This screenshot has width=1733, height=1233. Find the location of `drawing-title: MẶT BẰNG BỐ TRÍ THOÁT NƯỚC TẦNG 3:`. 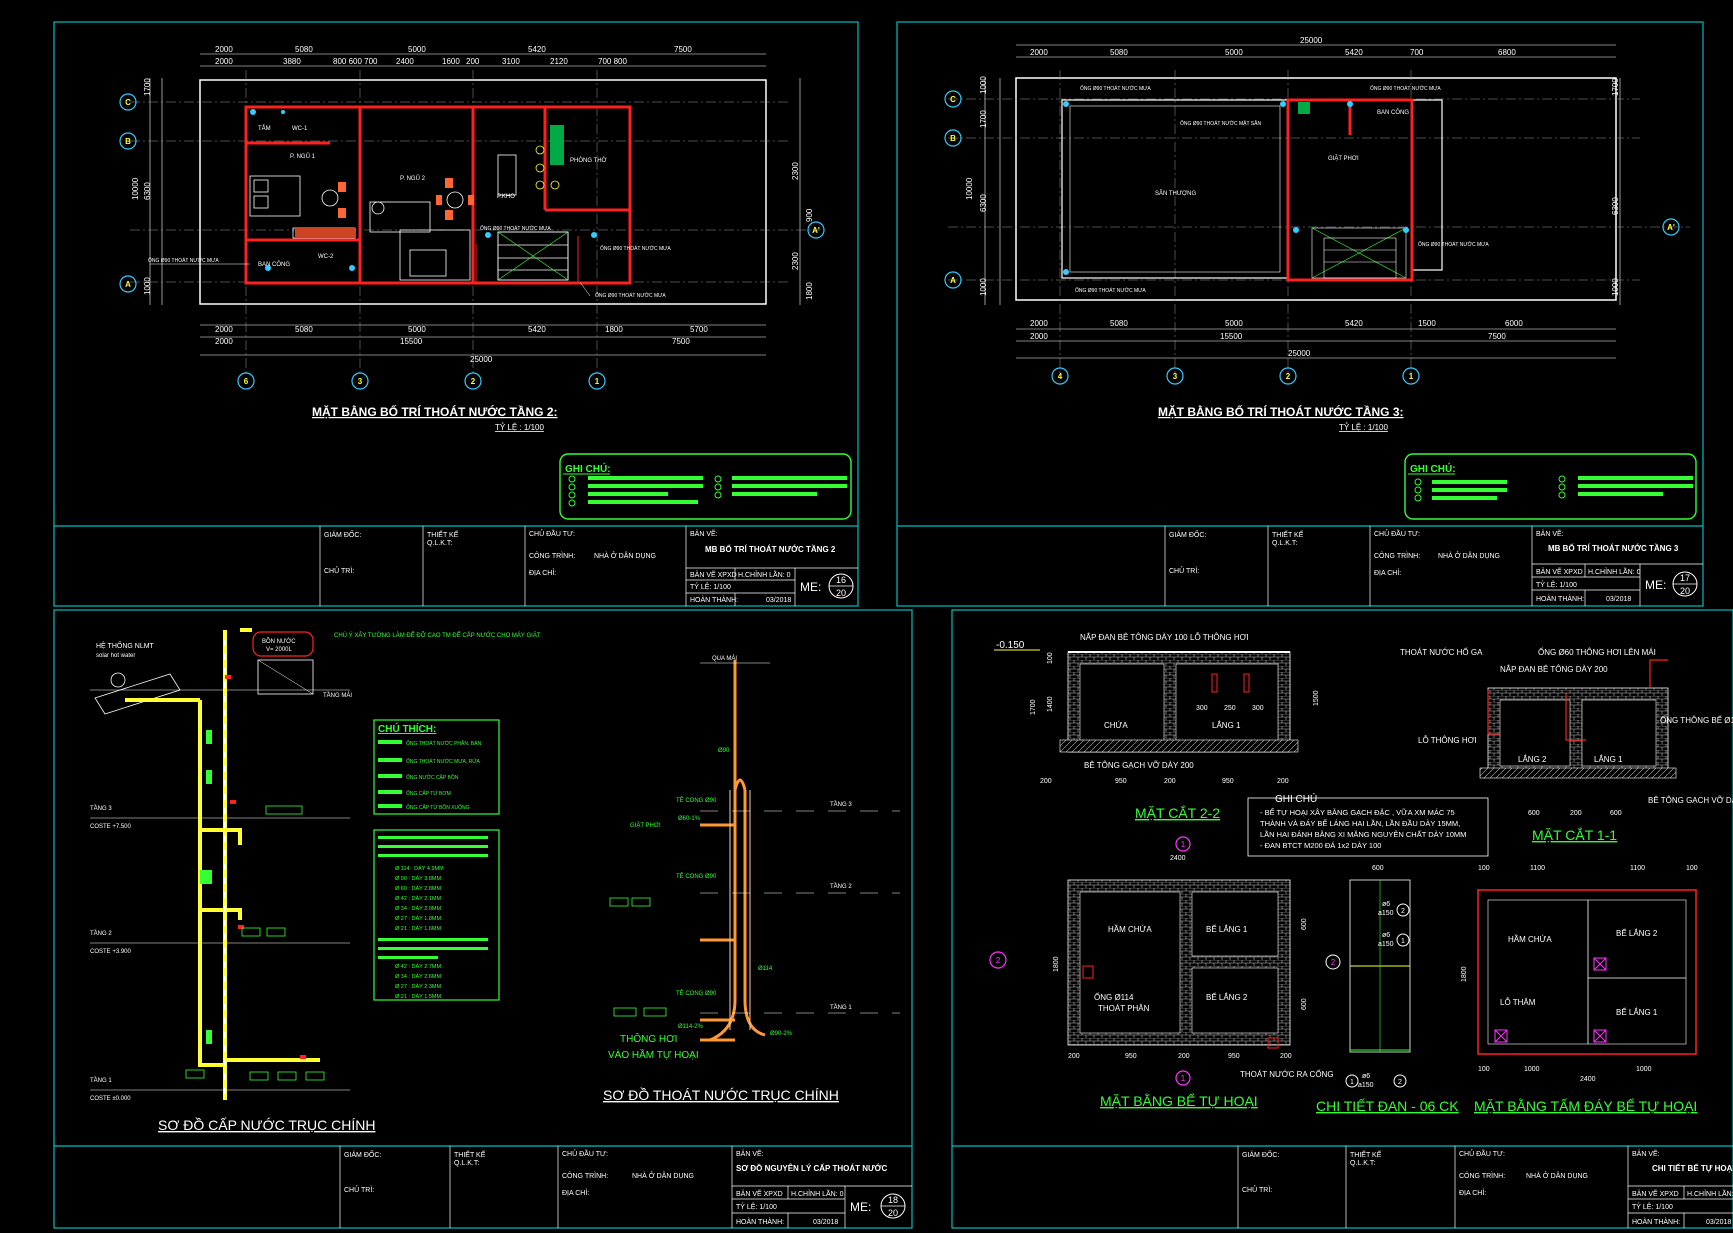

drawing-title: MẶT BẰNG BỐ TRÍ THOÁT NƯỚC TẦNG 3: is located at coordinates (1281, 411).